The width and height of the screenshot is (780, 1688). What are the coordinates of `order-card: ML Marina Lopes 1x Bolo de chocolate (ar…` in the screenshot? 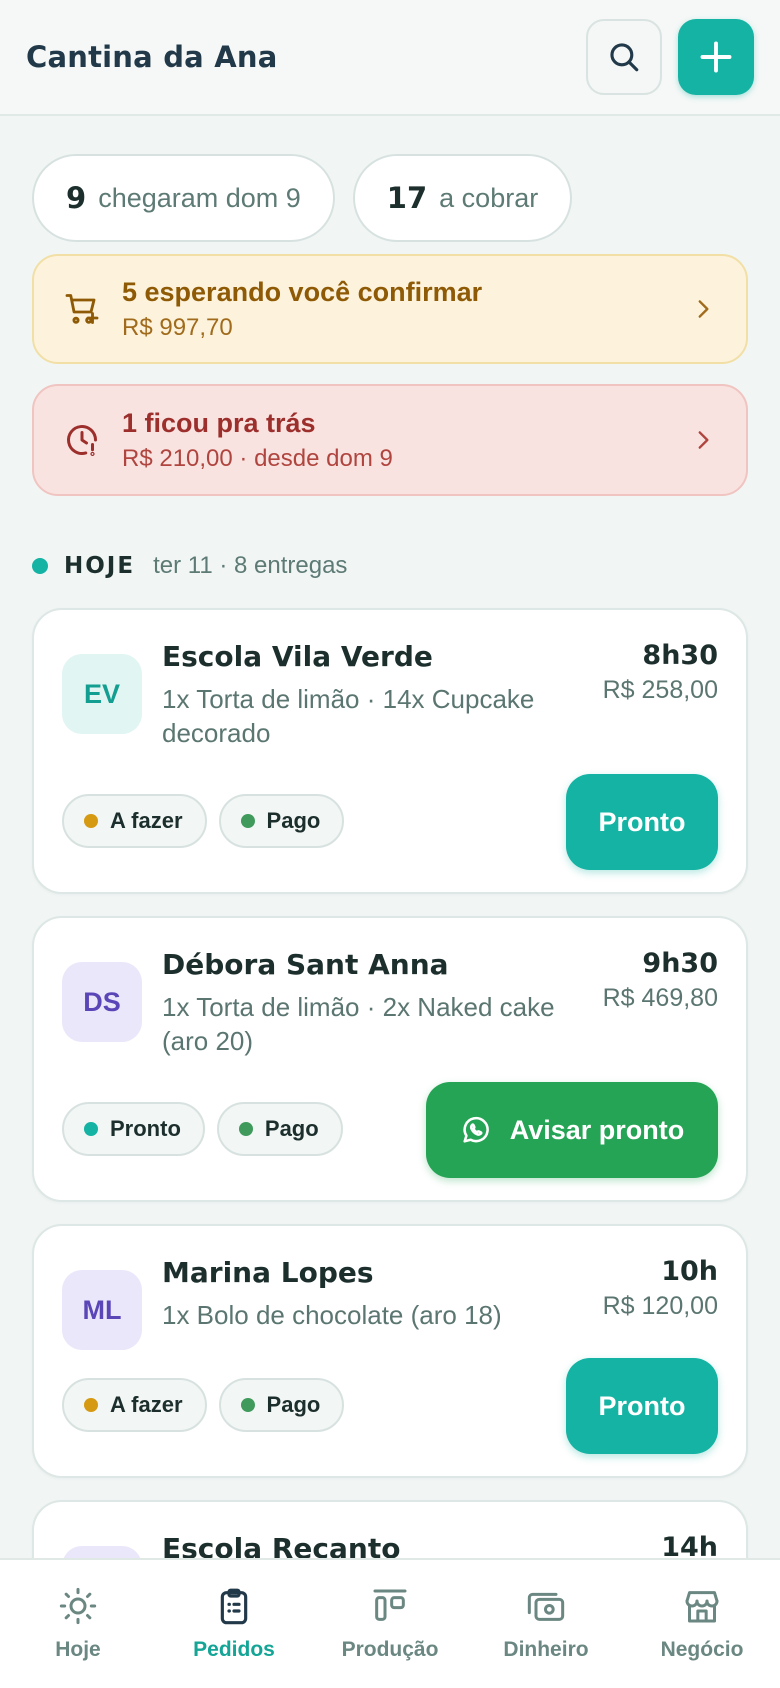 It's located at (390, 1351).